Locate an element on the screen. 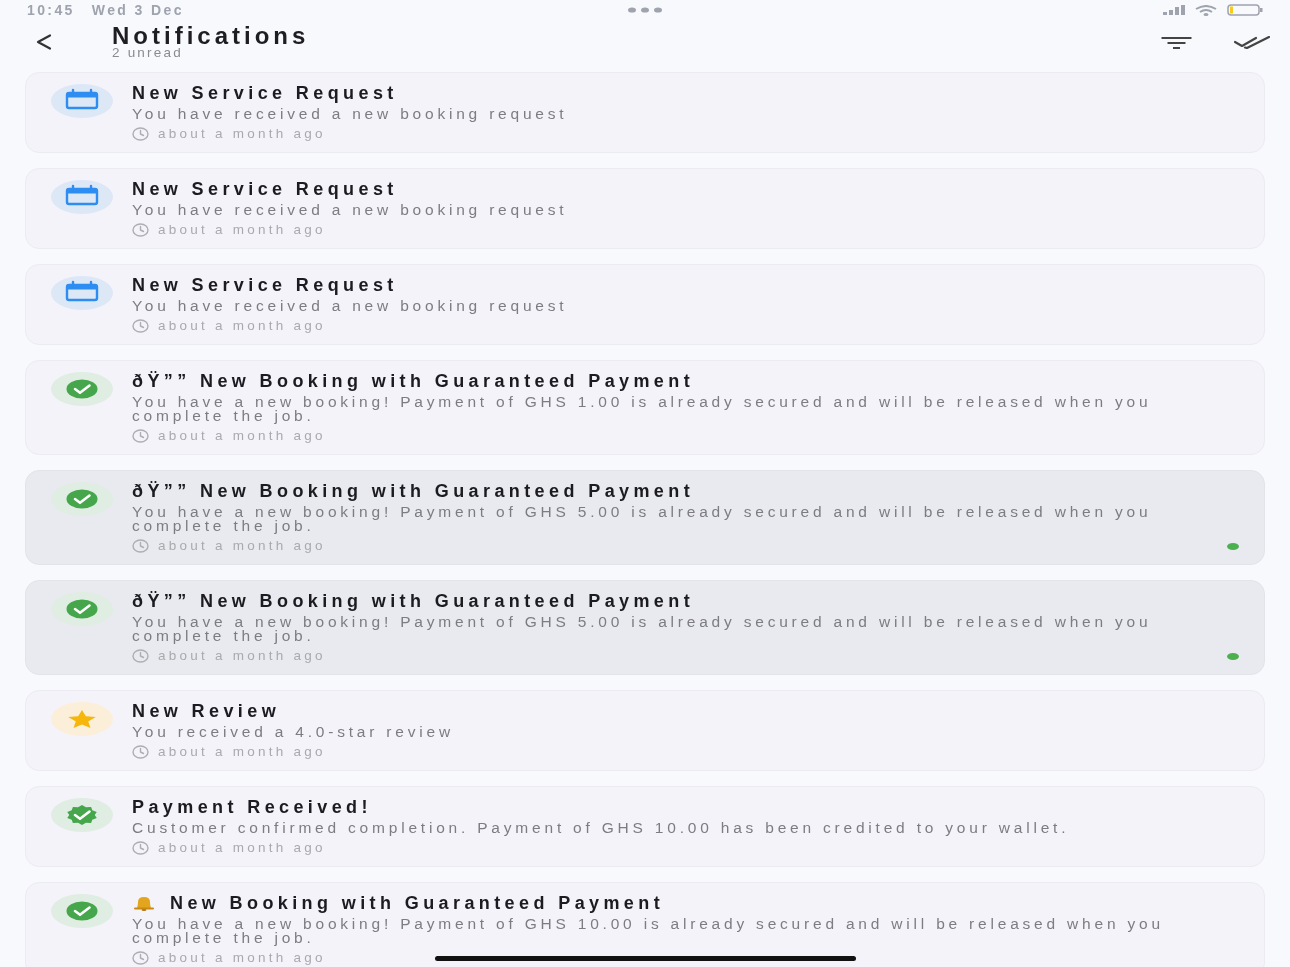 Image resolution: width=1290 pixels, height=967 pixels. back-icon is located at coordinates (44, 42).